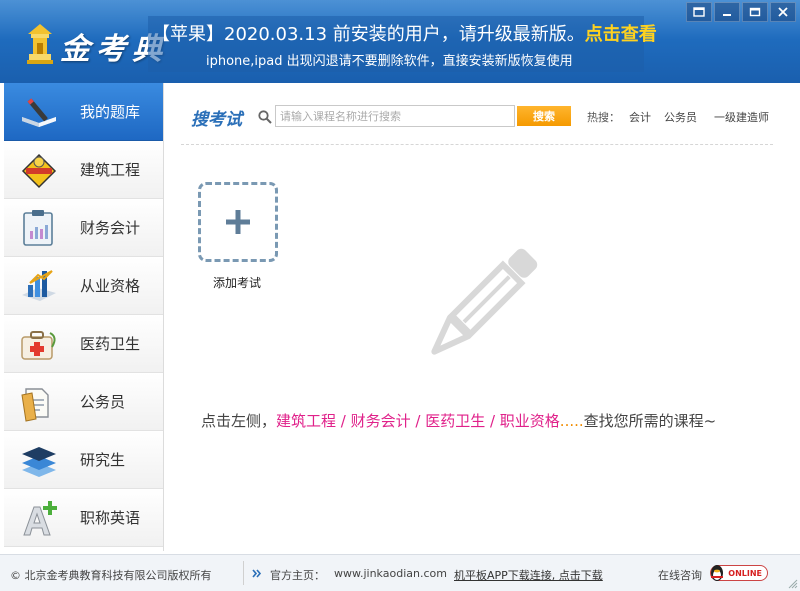  I want to click on bar-chart-book-icon, so click(39, 285).